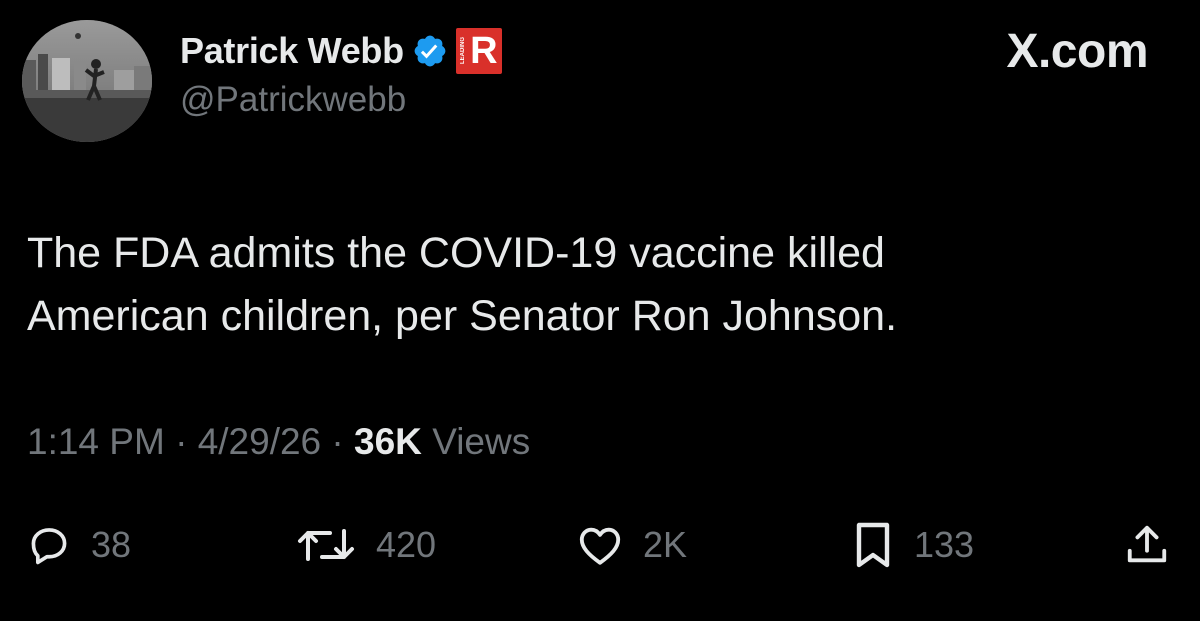  What do you see at coordinates (406, 544) in the screenshot?
I see `repost-count: 420` at bounding box center [406, 544].